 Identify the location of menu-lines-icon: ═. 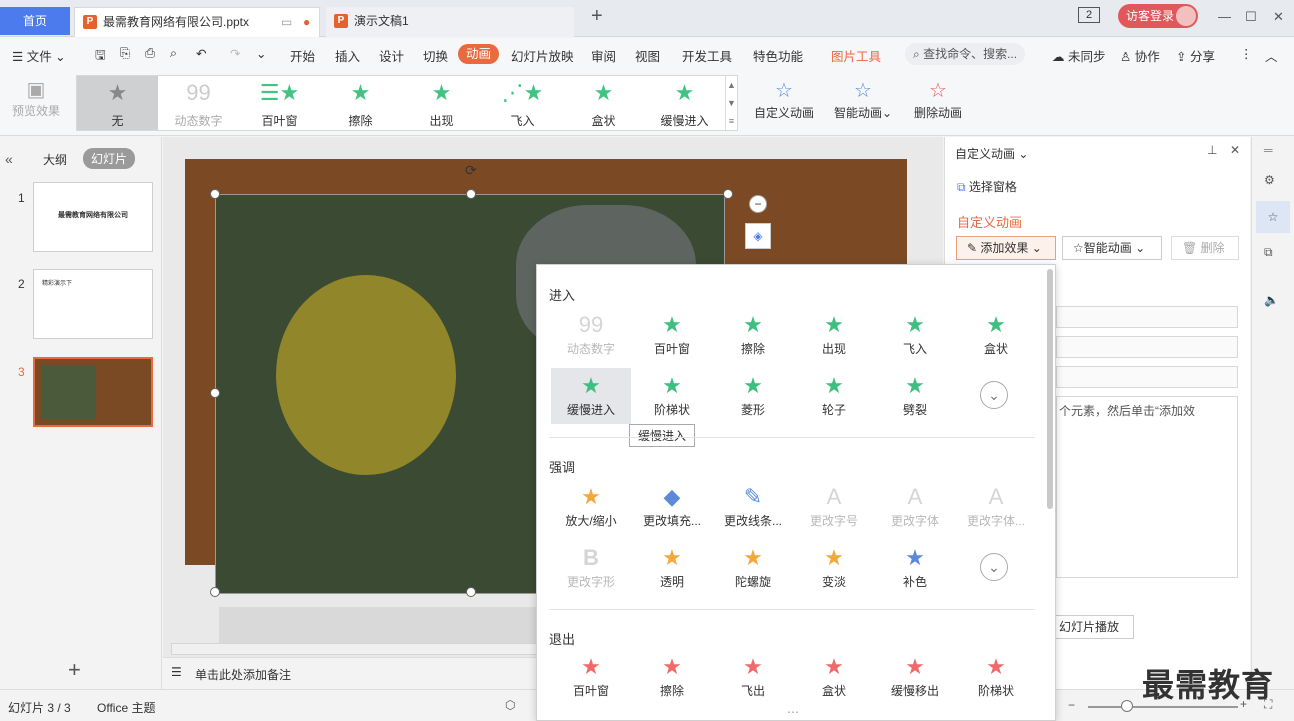
(1268, 150).